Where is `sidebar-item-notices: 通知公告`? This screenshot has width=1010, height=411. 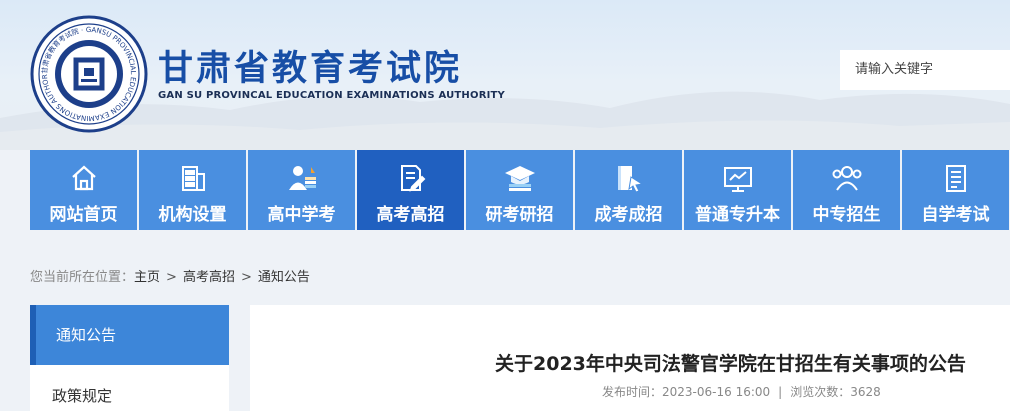 sidebar-item-notices: 通知公告 is located at coordinates (129, 335).